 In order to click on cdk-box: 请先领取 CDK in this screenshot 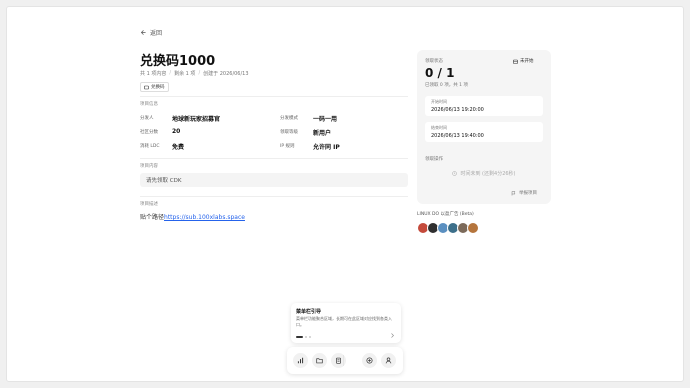, I will do `click(274, 180)`.